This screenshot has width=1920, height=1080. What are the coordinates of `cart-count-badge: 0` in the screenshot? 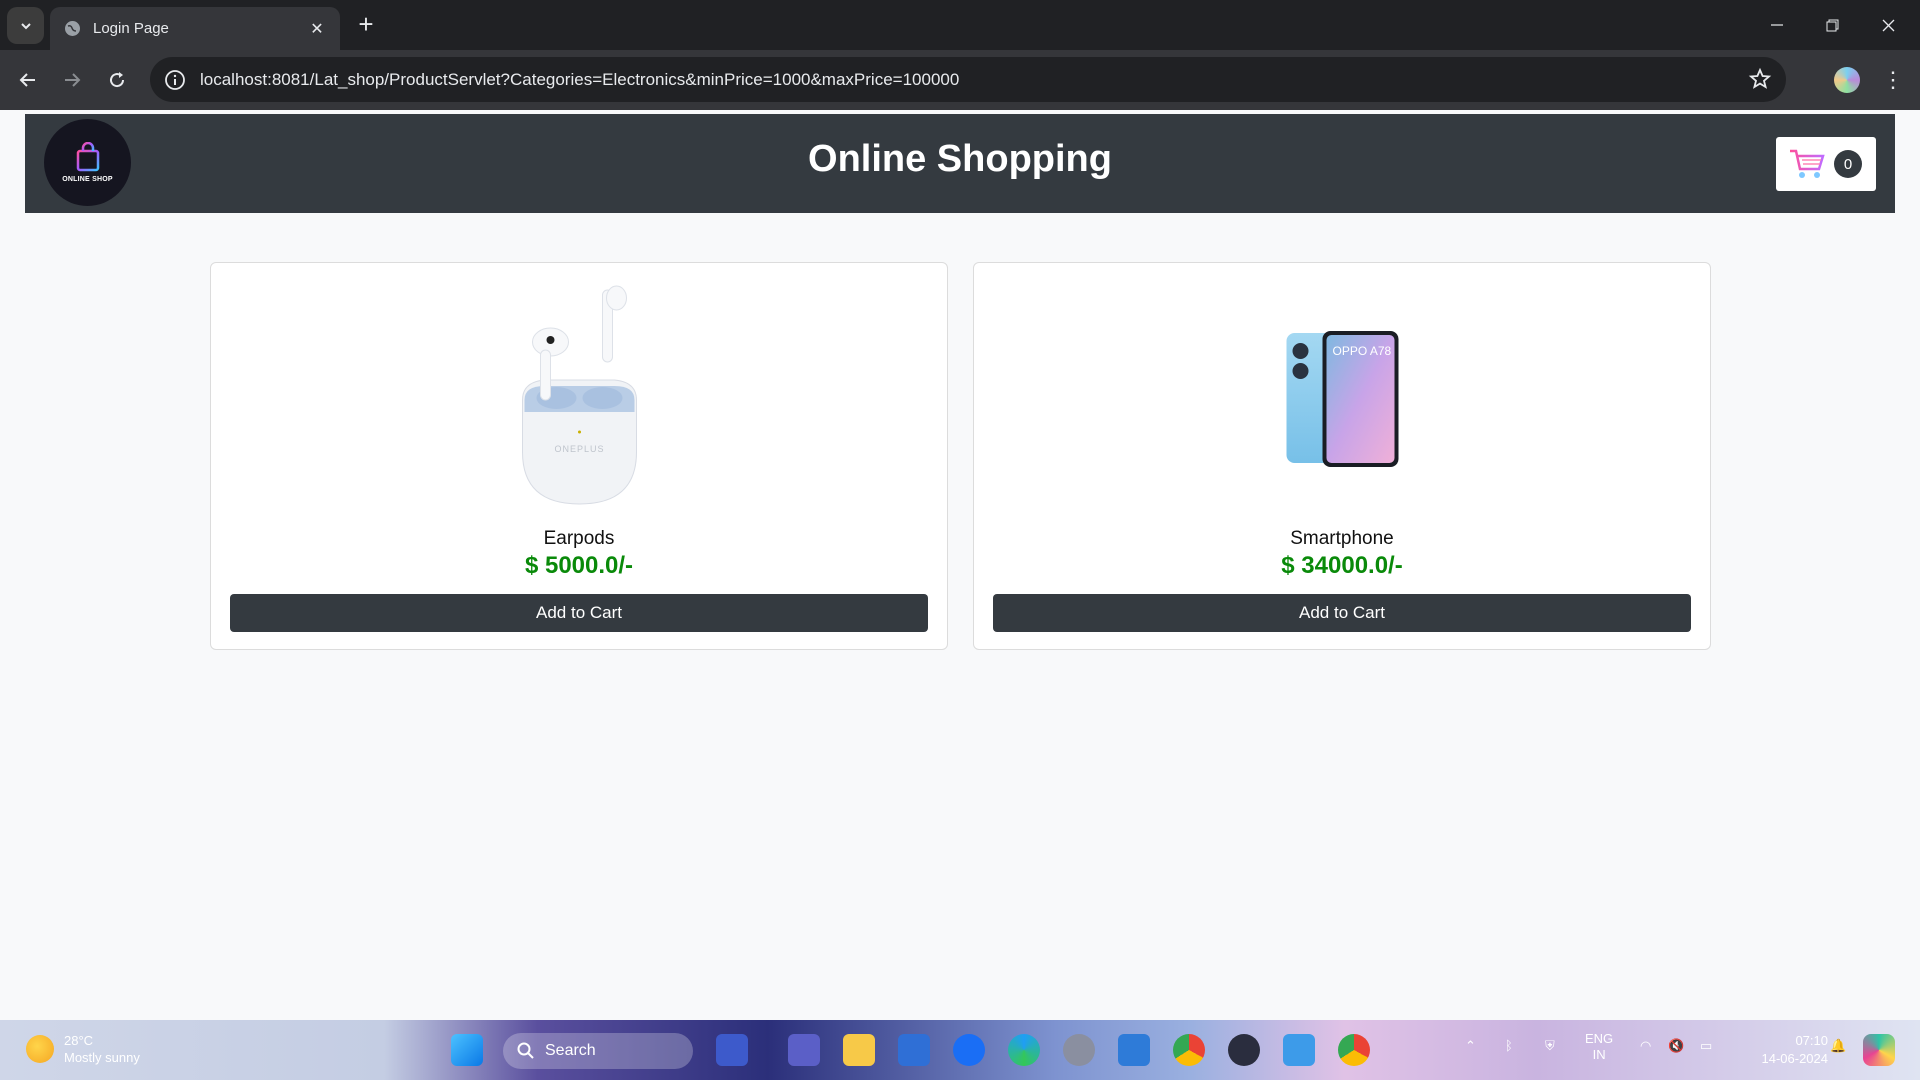 It's located at (1848, 164).